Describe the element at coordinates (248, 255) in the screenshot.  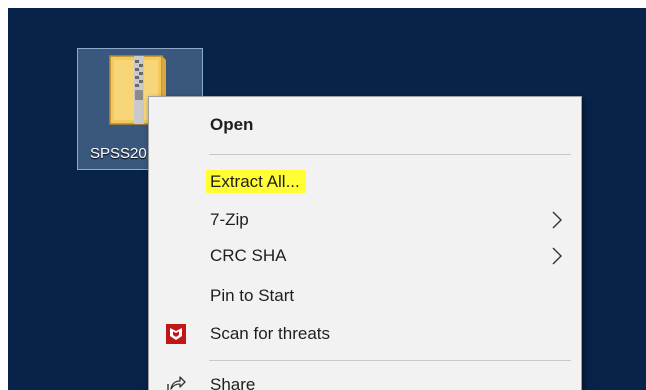
I see `menu-item-label: CRC SHA` at that location.